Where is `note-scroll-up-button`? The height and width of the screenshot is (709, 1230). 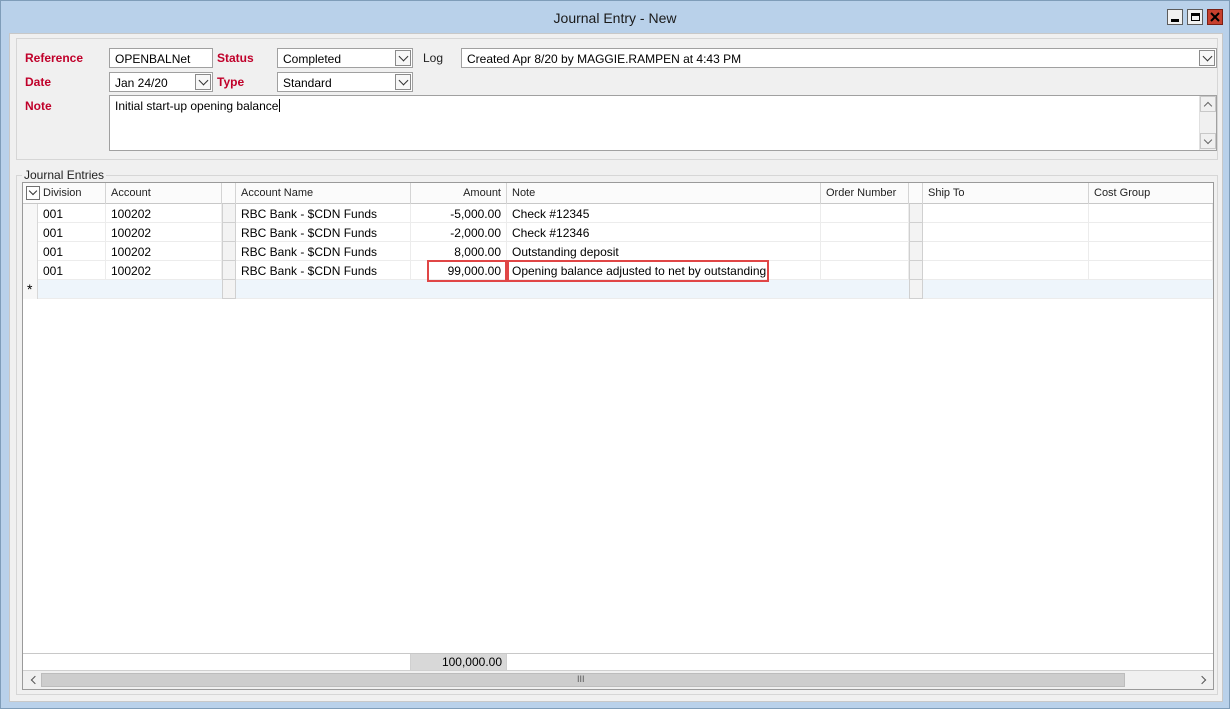 note-scroll-up-button is located at coordinates (1208, 104).